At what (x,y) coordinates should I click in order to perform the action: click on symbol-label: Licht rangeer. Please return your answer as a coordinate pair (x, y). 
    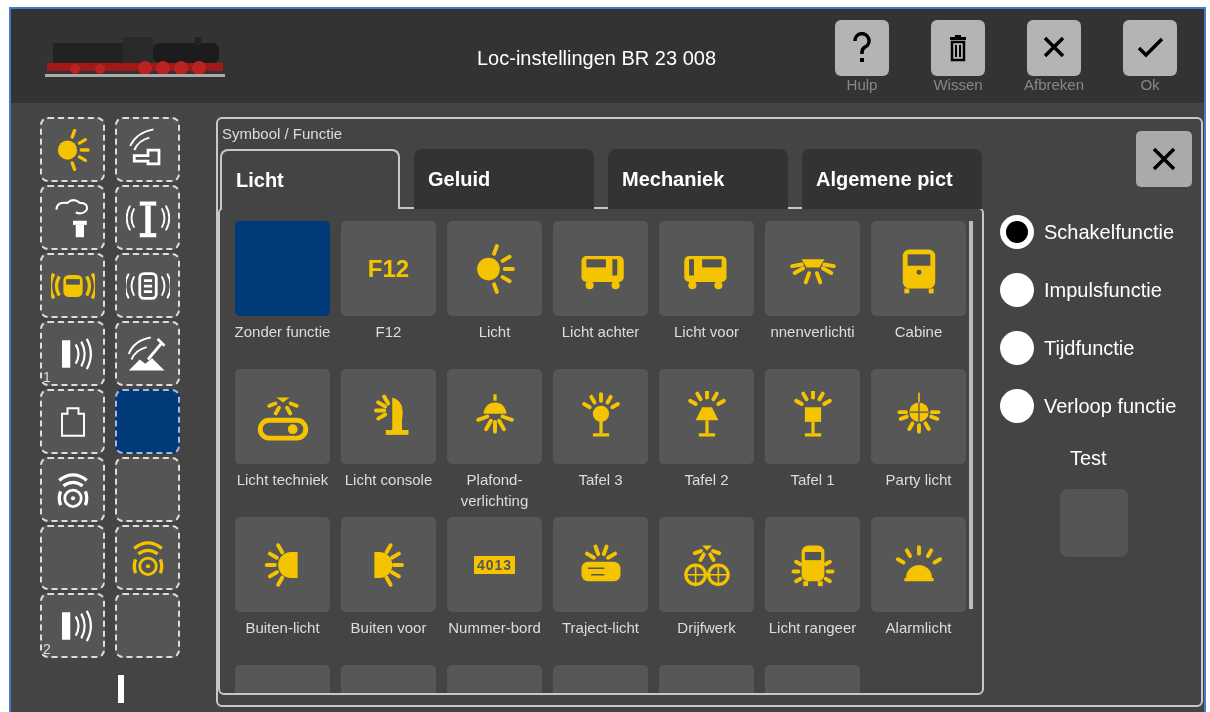
    Looking at the image, I should click on (812, 628).